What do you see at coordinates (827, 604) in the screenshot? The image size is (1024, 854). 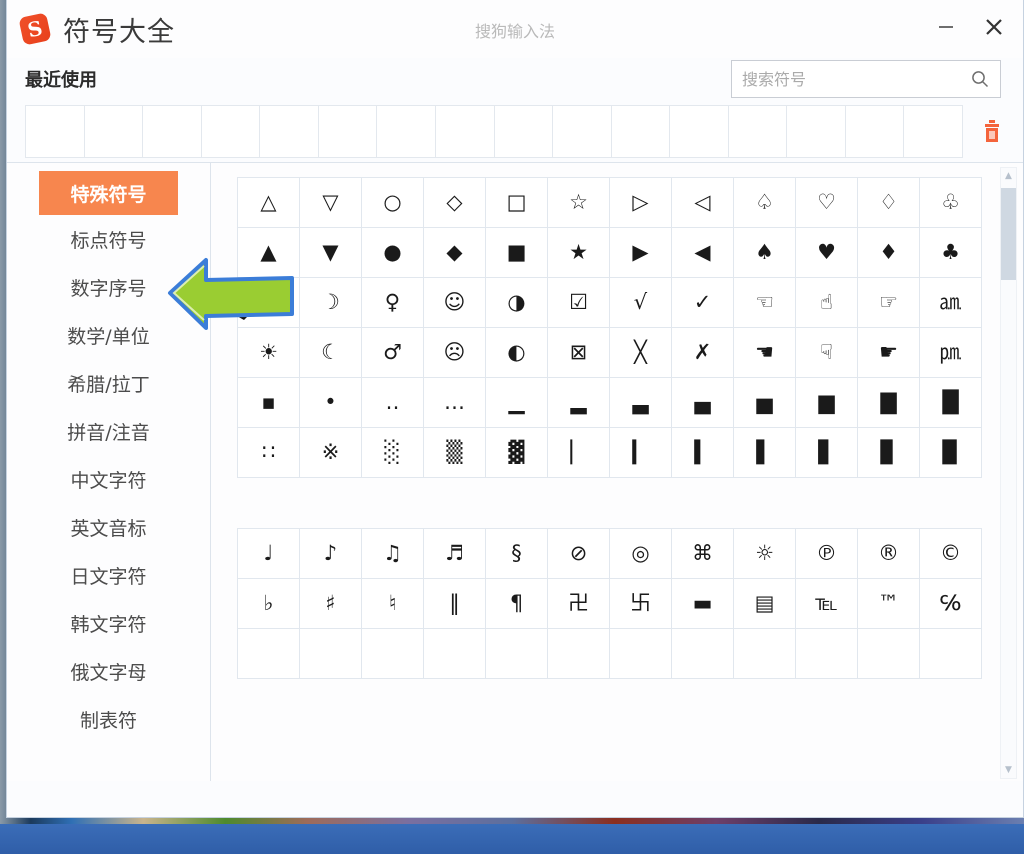 I see `symbol-cell: ℡` at bounding box center [827, 604].